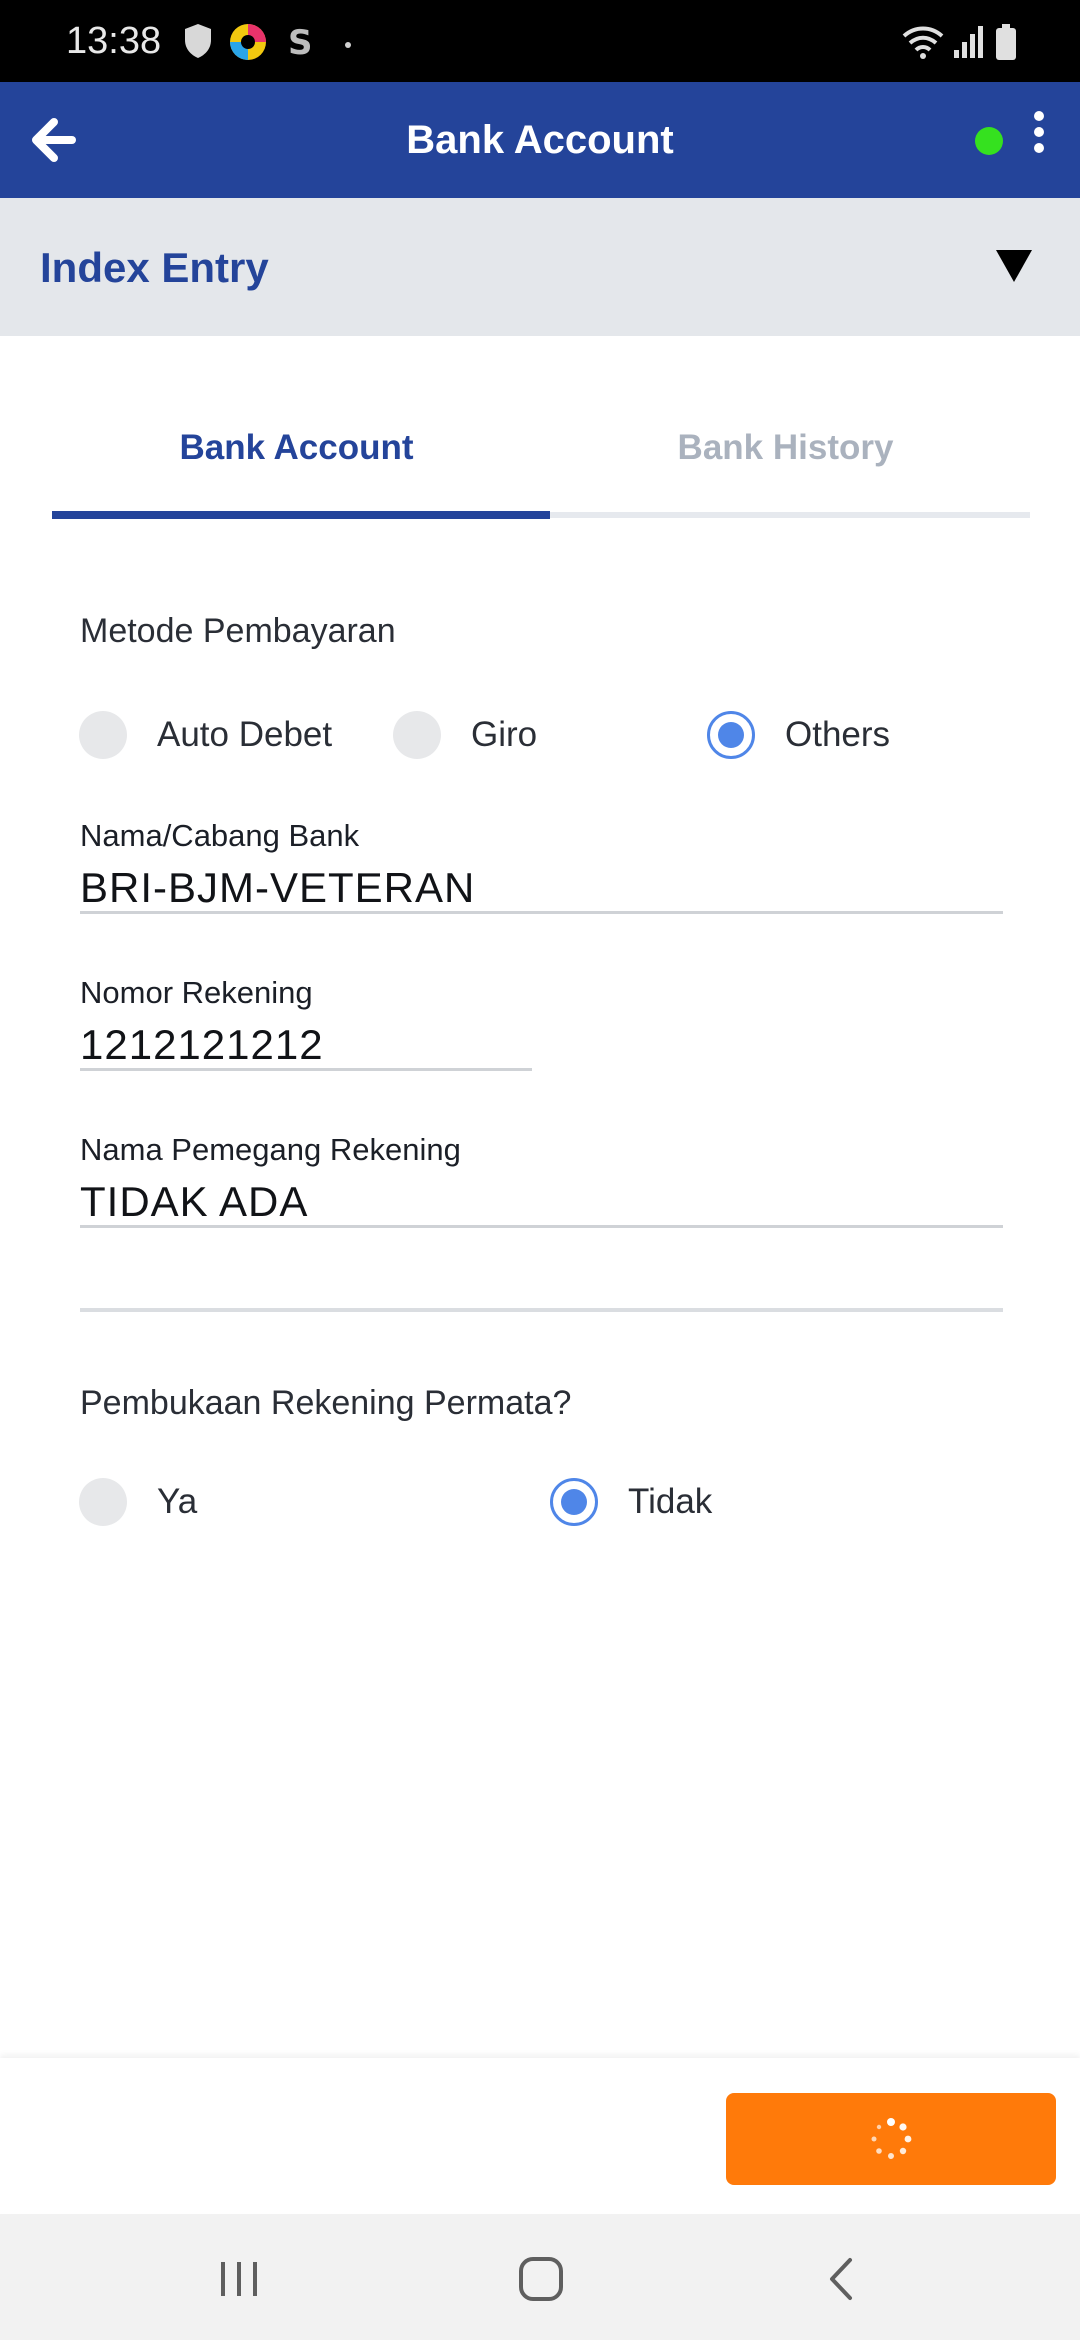  I want to click on tab-bar: Bank Account Bank History, so click(541, 460).